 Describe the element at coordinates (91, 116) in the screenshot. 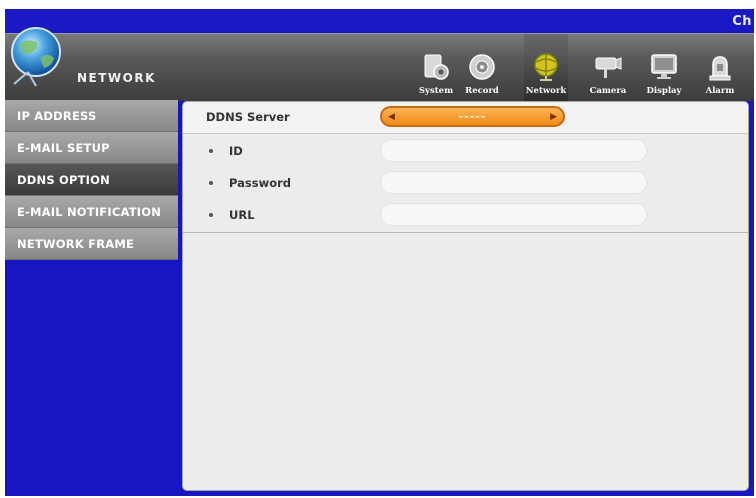

I see `sidebar-item-ip-address: IP ADDRESS` at that location.